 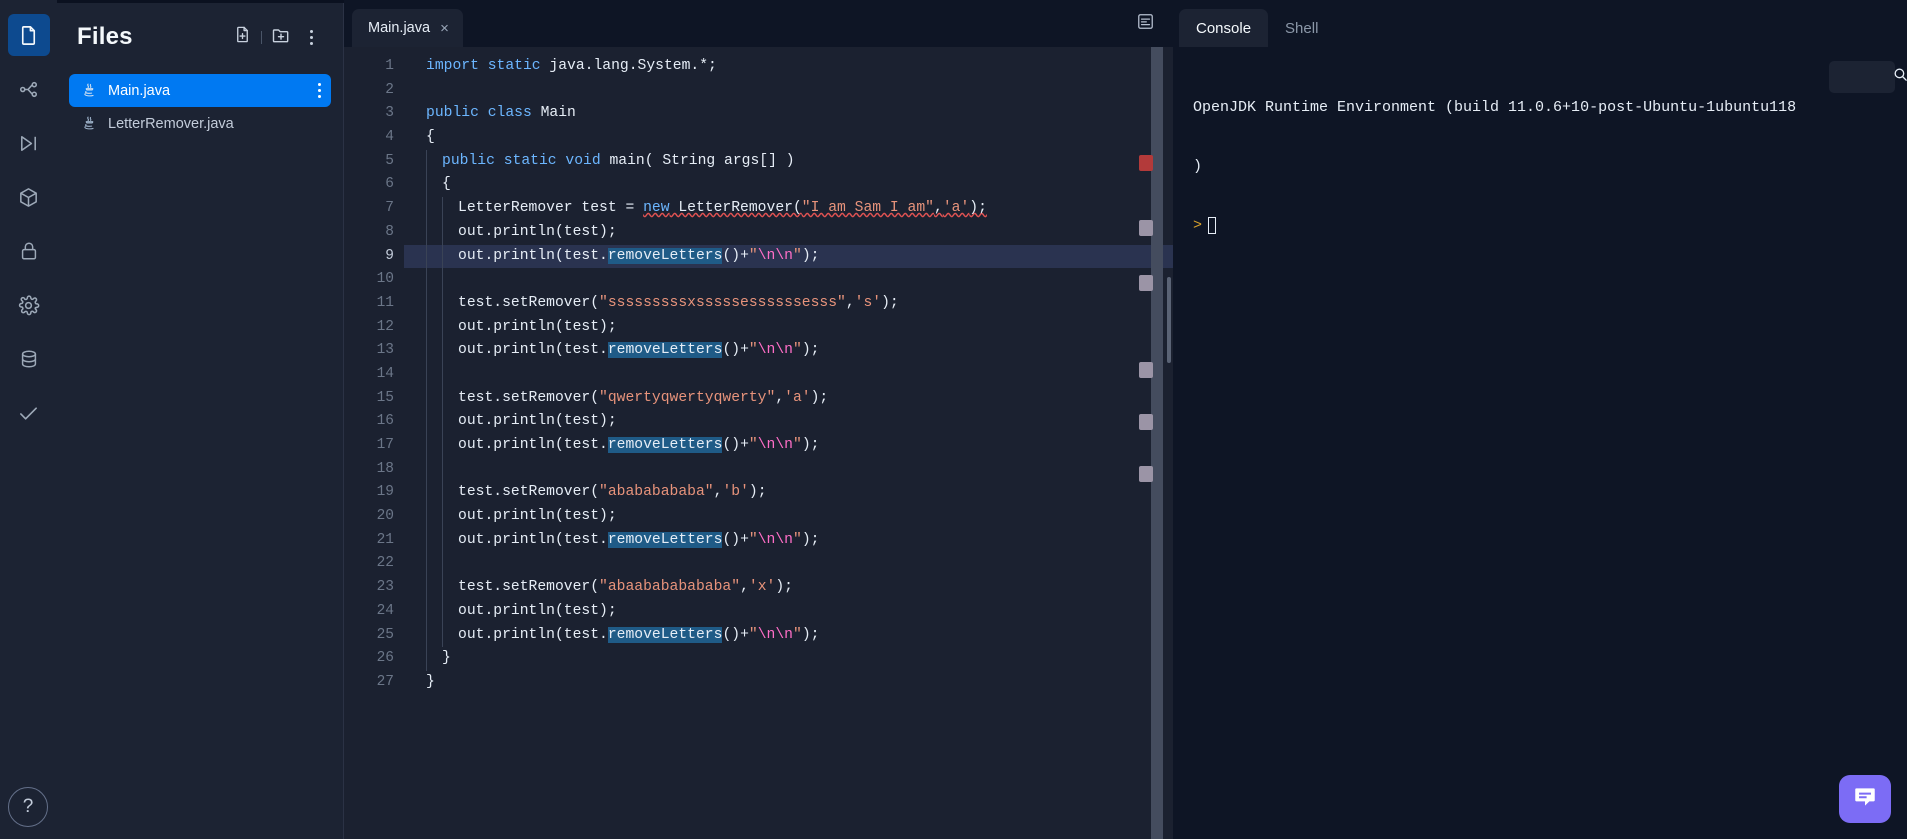 What do you see at coordinates (1541, 225) in the screenshot?
I see `console-prompt: >` at bounding box center [1541, 225].